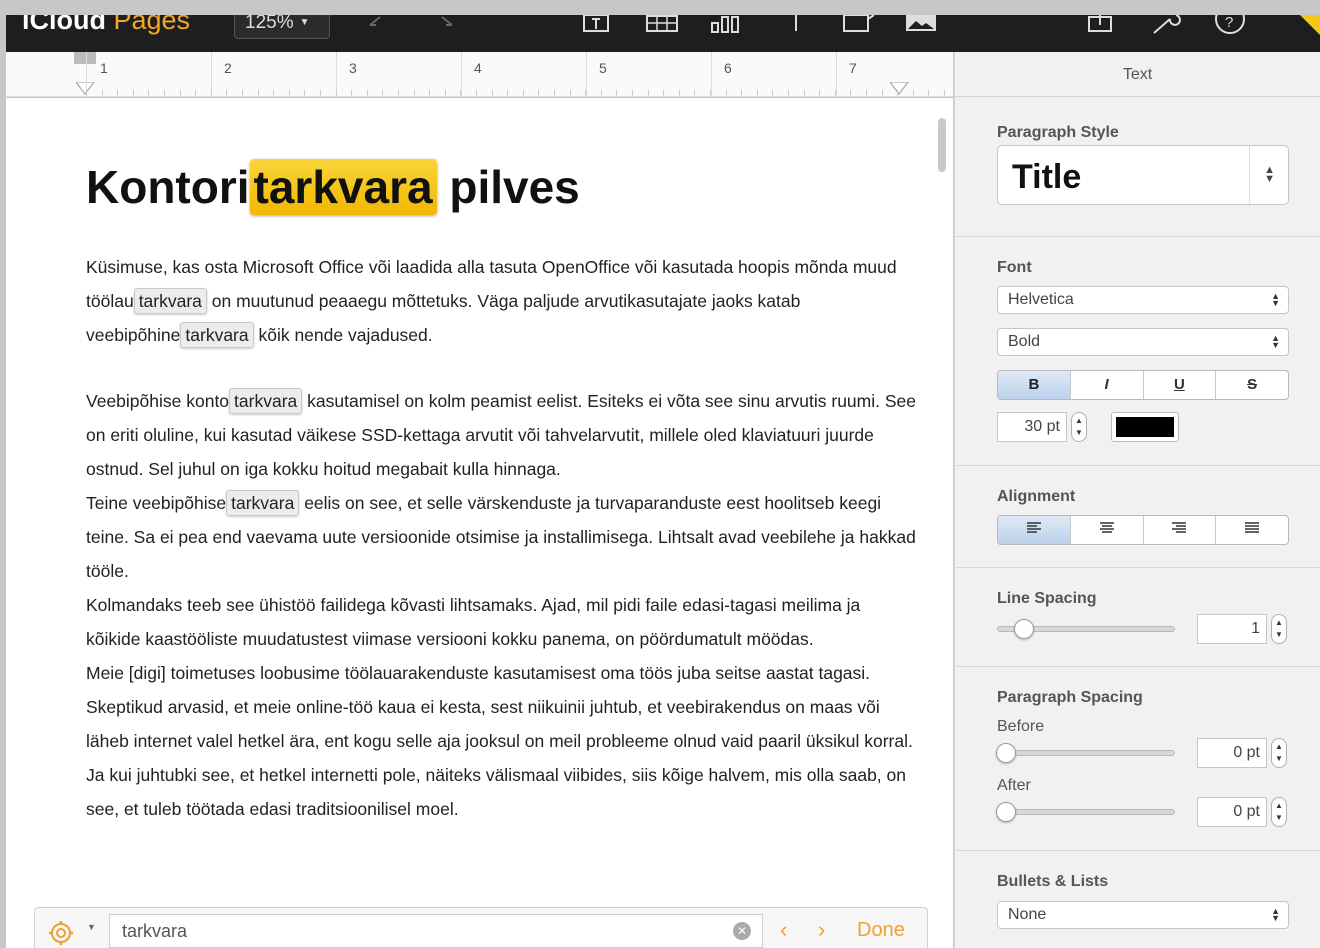 This screenshot has height=948, width=1320. Describe the element at coordinates (479, 74) in the screenshot. I see `ruler: 1 2 3 4 5 6 7` at that location.